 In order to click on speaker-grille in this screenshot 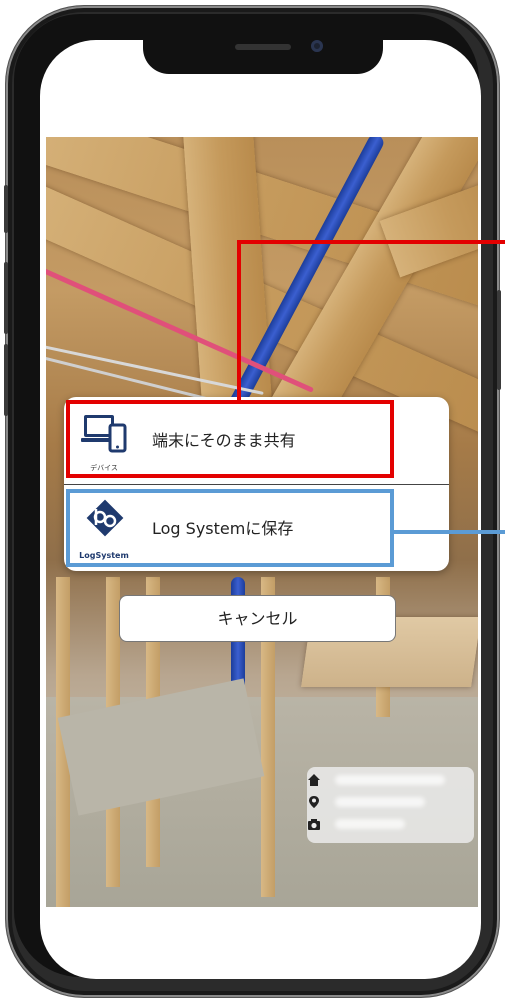, I will do `click(263, 47)`.